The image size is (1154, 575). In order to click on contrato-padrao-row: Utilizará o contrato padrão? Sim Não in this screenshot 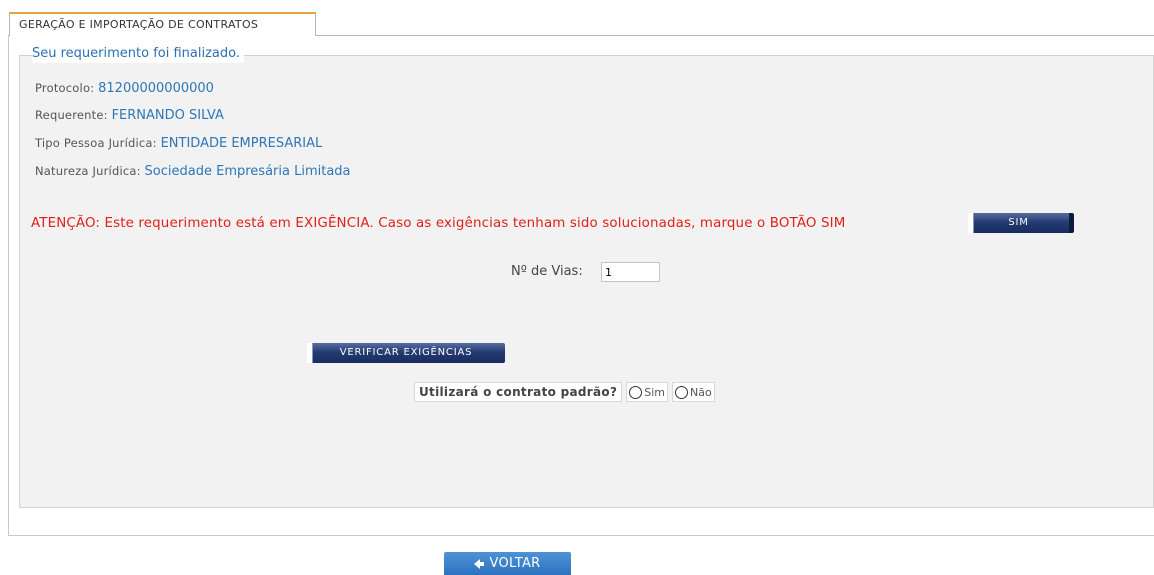, I will do `click(564, 392)`.